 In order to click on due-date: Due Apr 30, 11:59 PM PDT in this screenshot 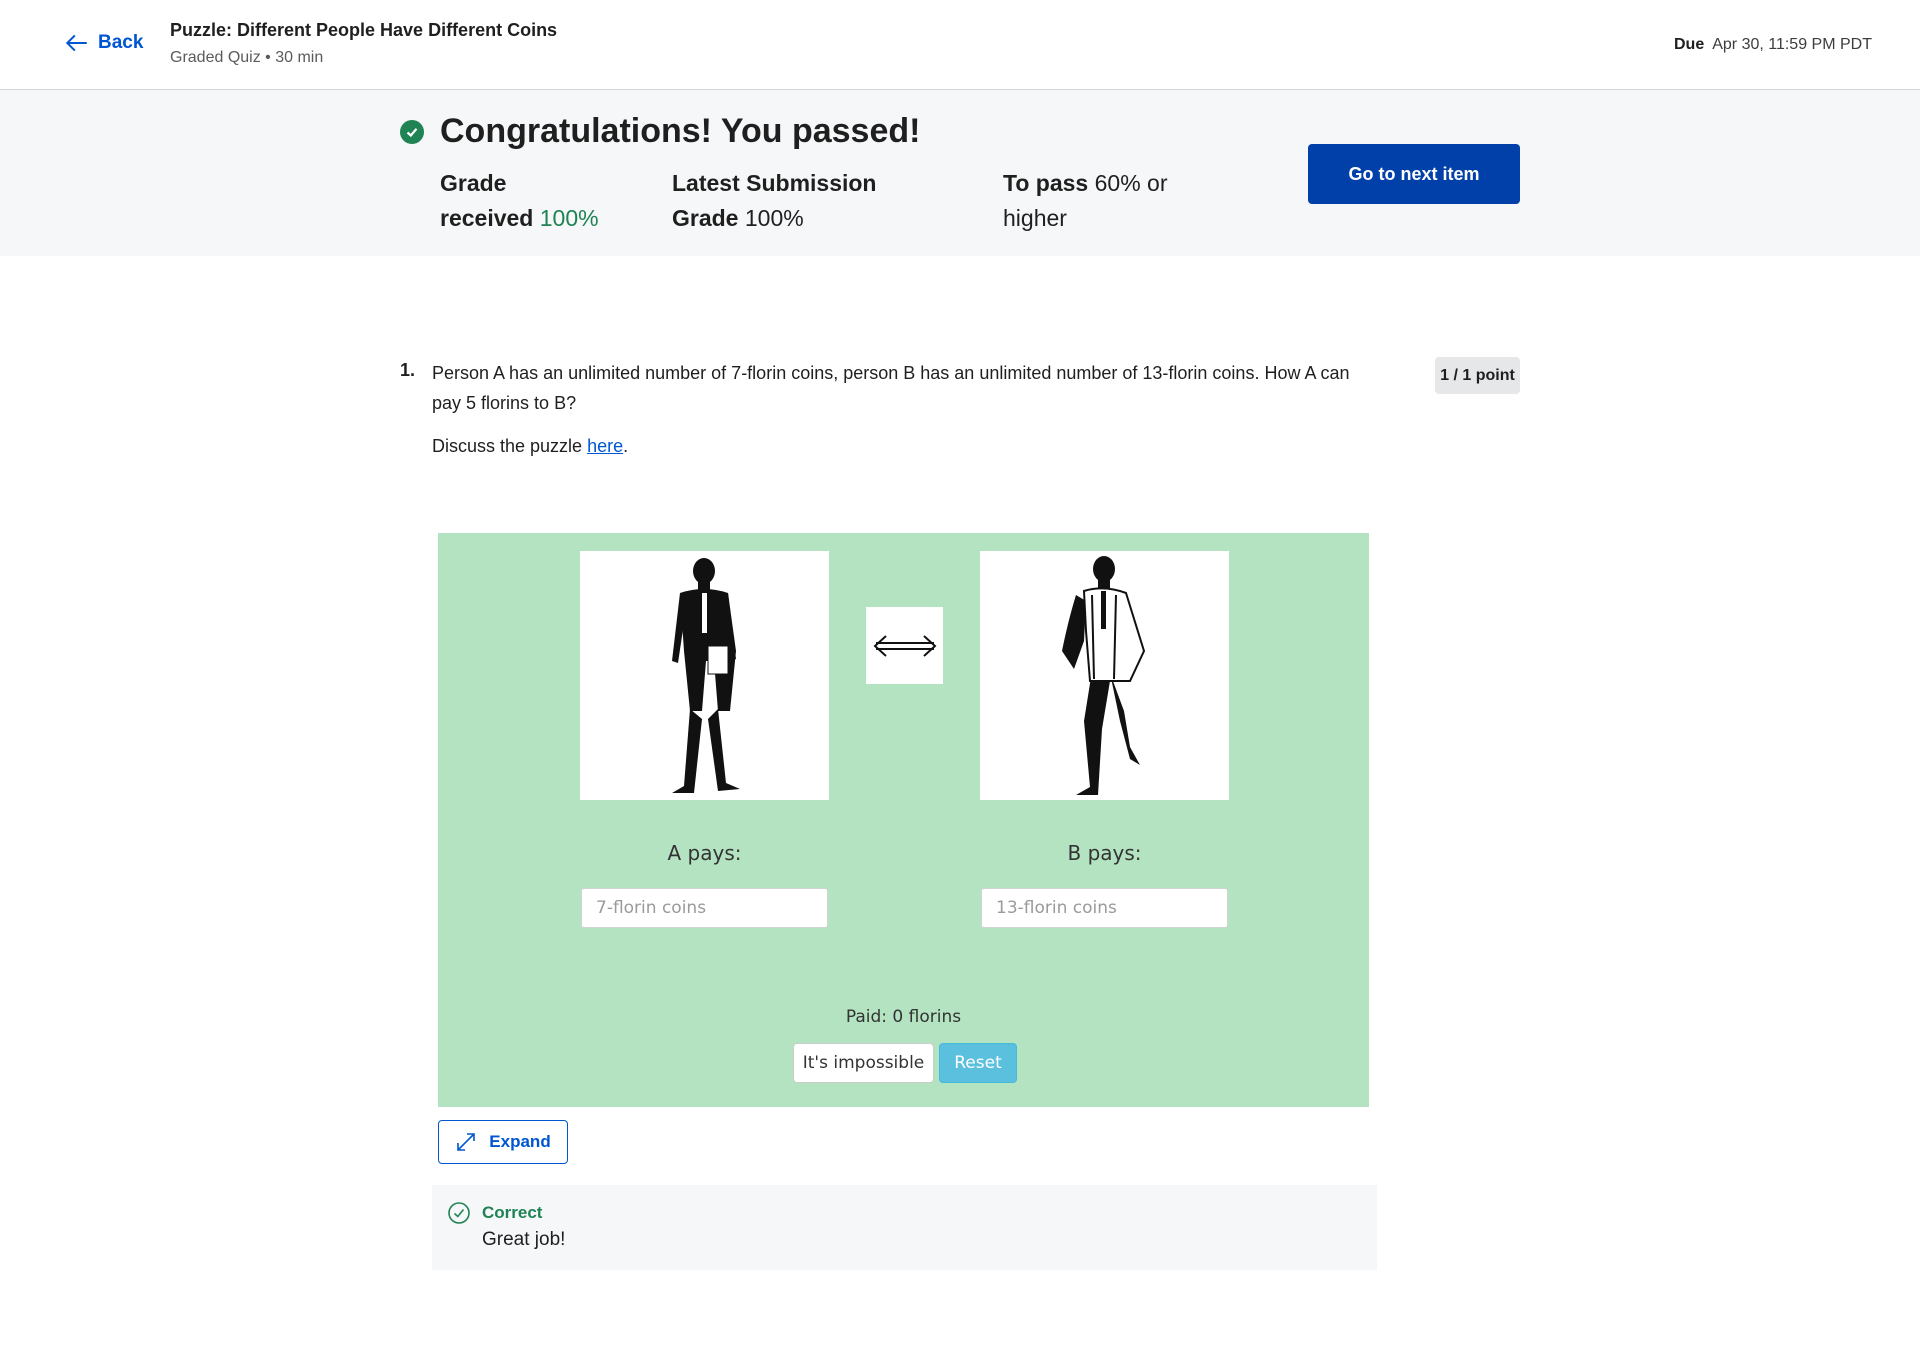, I will do `click(1773, 45)`.